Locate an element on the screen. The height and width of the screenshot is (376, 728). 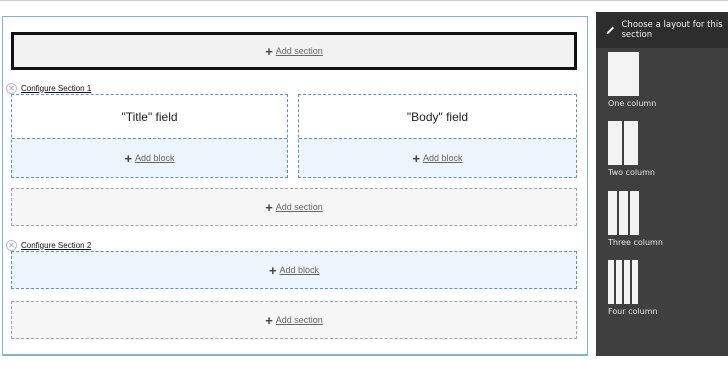
add-block-first-region: + Add block is located at coordinates (149, 157).